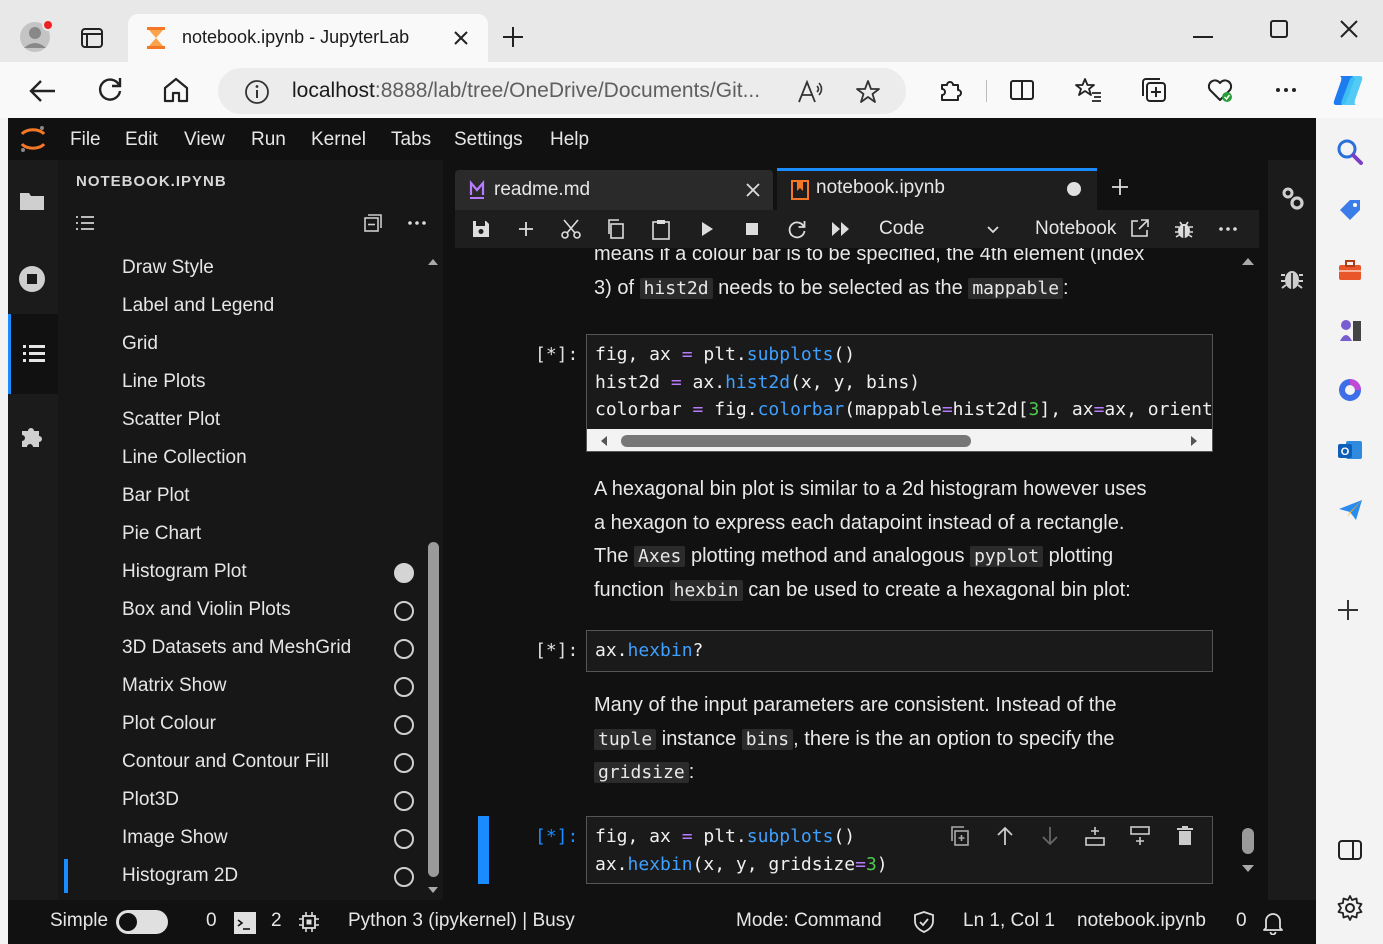 This screenshot has width=1383, height=944. What do you see at coordinates (411, 140) in the screenshot?
I see `menu-tabs: Tabs` at bounding box center [411, 140].